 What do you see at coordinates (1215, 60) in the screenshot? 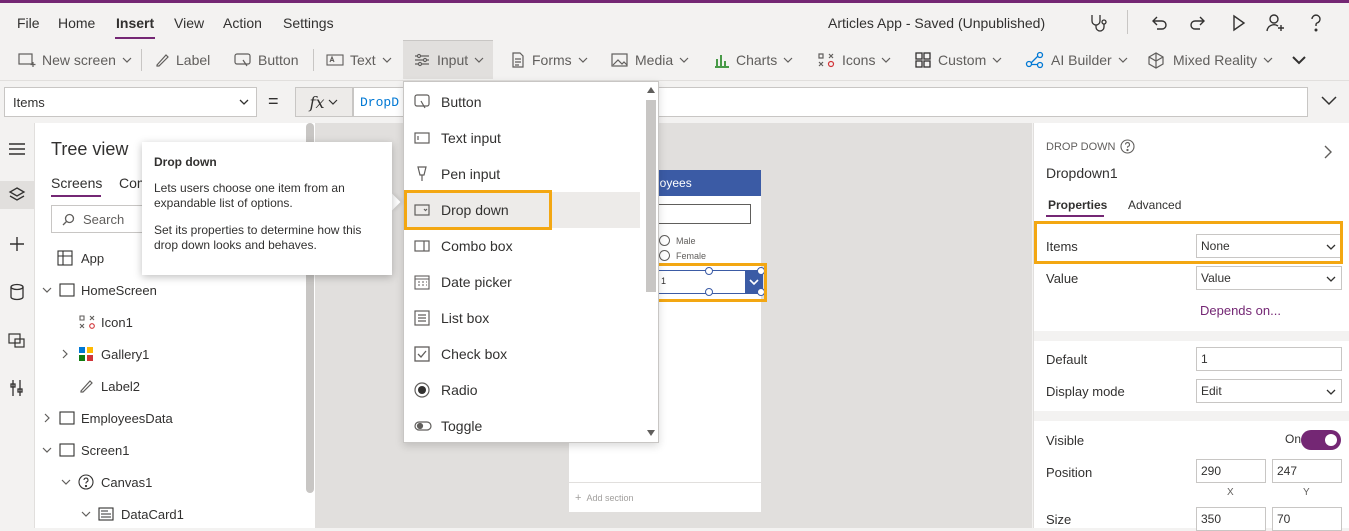
I see `mixed-reality-label: Mixed Reality` at bounding box center [1215, 60].